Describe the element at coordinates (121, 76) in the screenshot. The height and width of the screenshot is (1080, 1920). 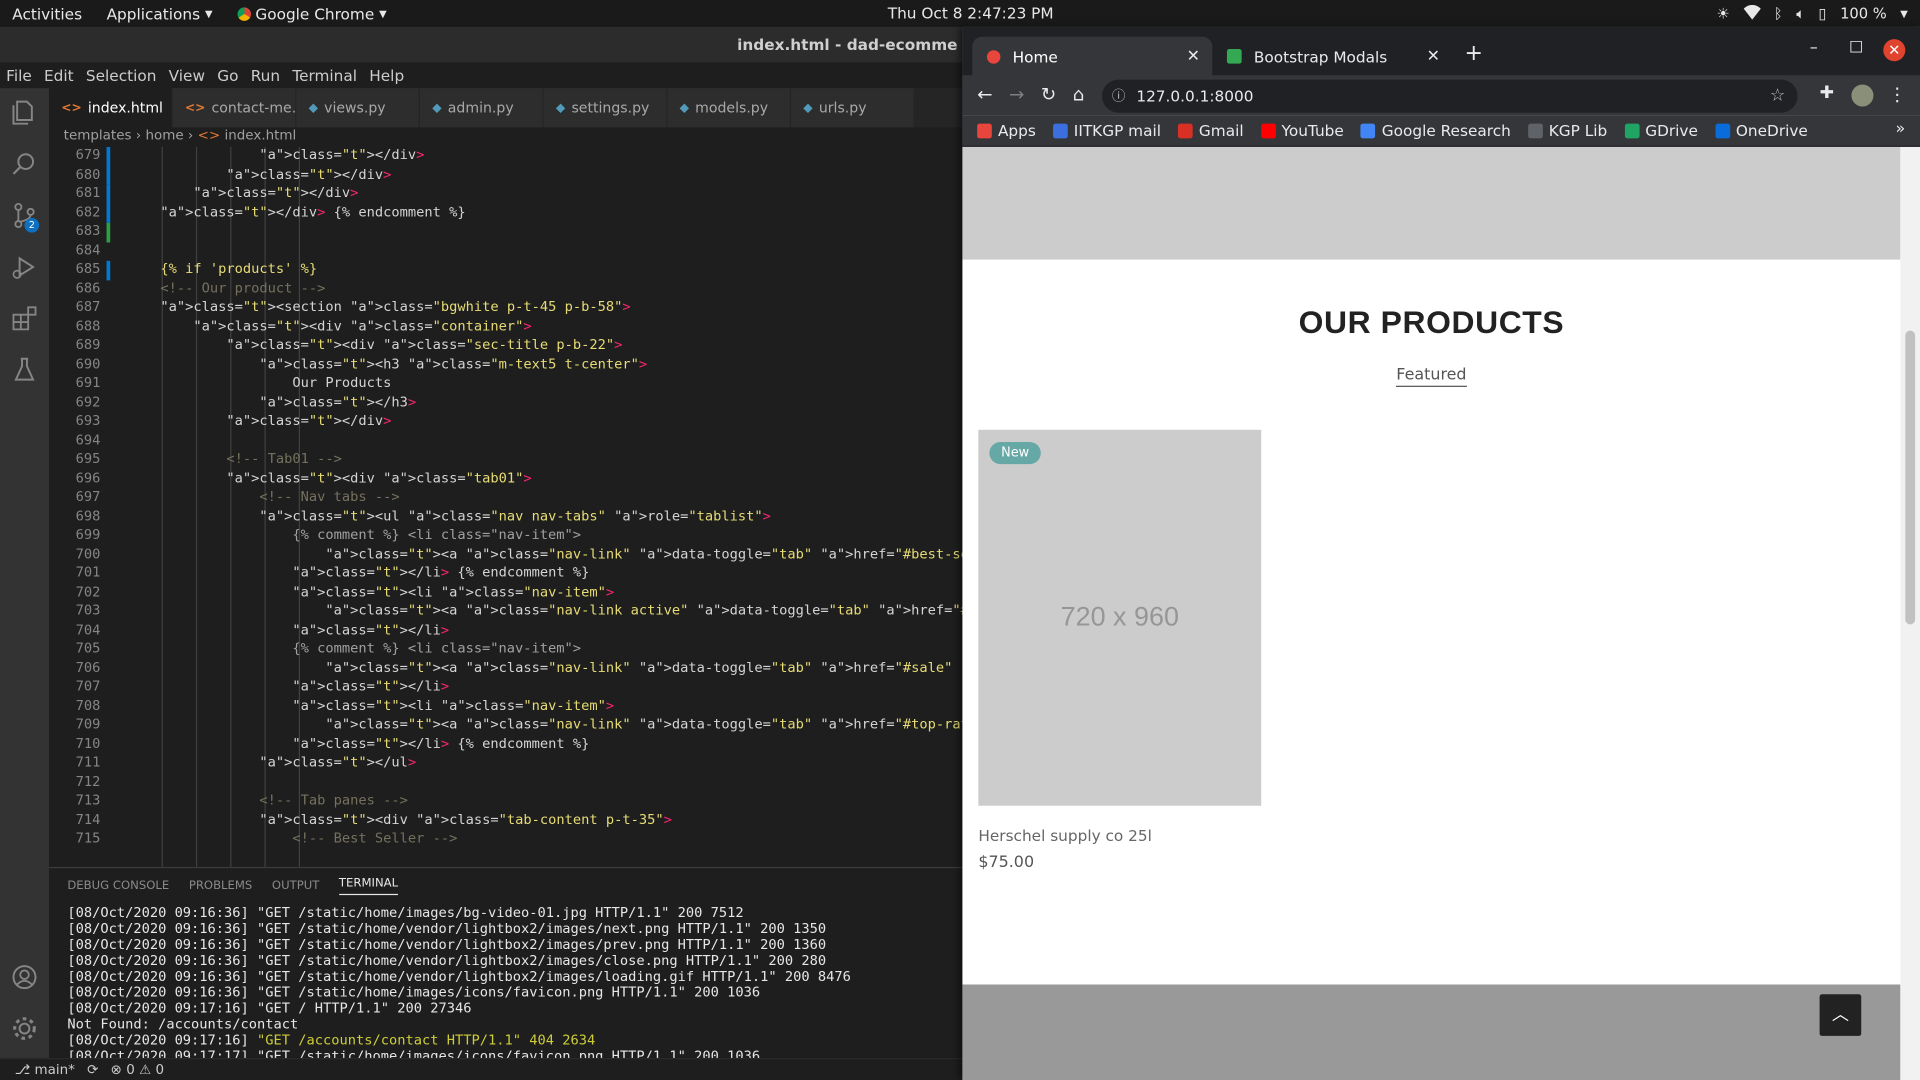
I see `menu-selection: Selection` at that location.